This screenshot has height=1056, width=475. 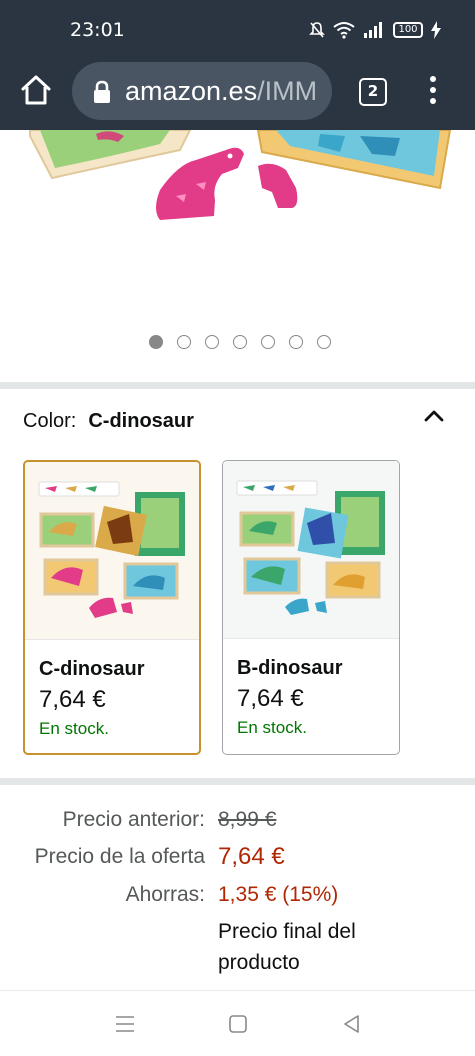 What do you see at coordinates (240, 175) in the screenshot?
I see `product-photo` at bounding box center [240, 175].